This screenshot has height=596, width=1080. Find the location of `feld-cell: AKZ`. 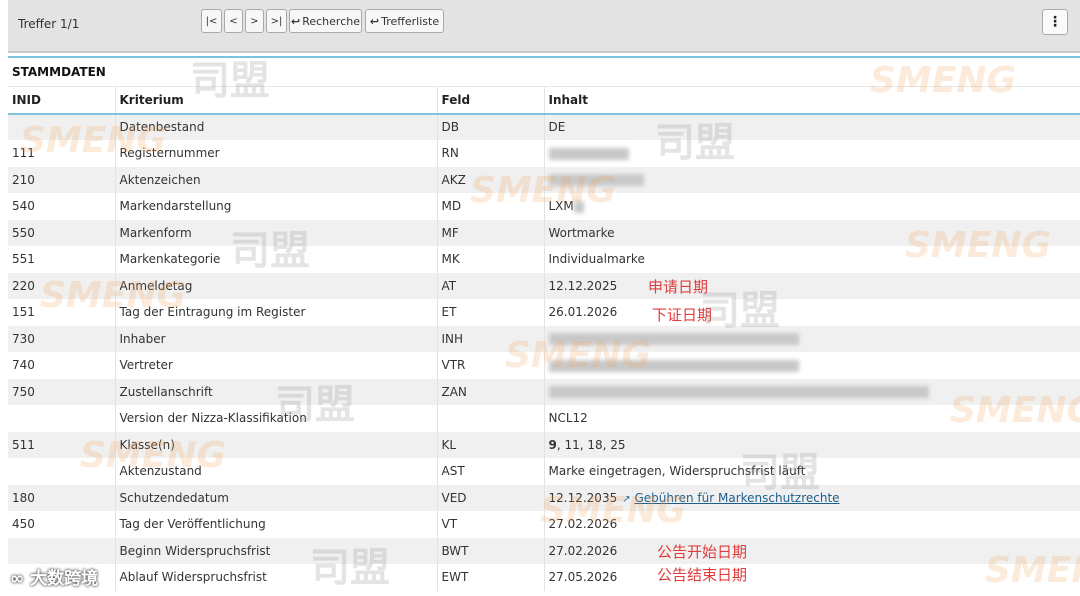

feld-cell: AKZ is located at coordinates (490, 179).